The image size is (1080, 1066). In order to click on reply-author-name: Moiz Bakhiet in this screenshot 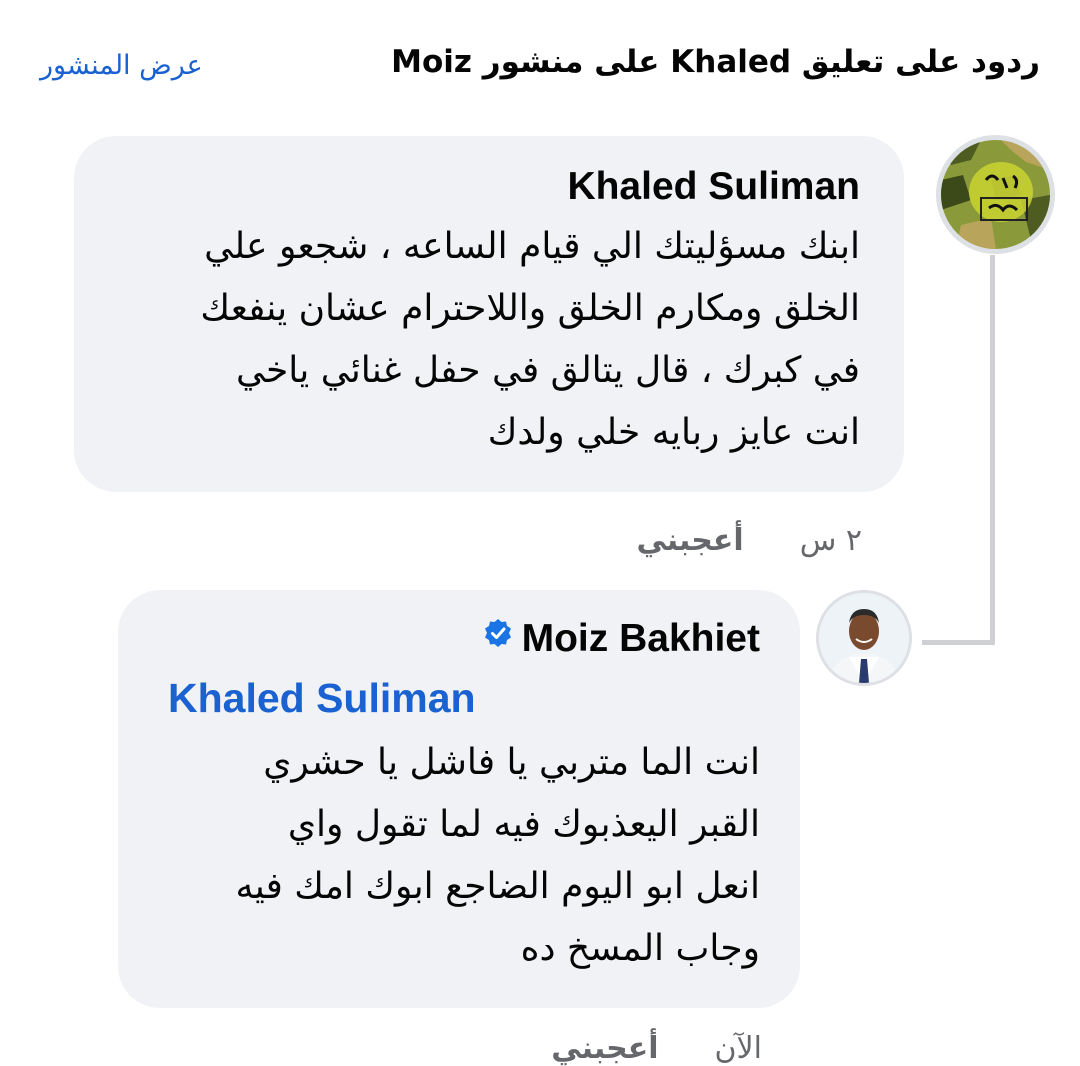, I will do `click(641, 638)`.